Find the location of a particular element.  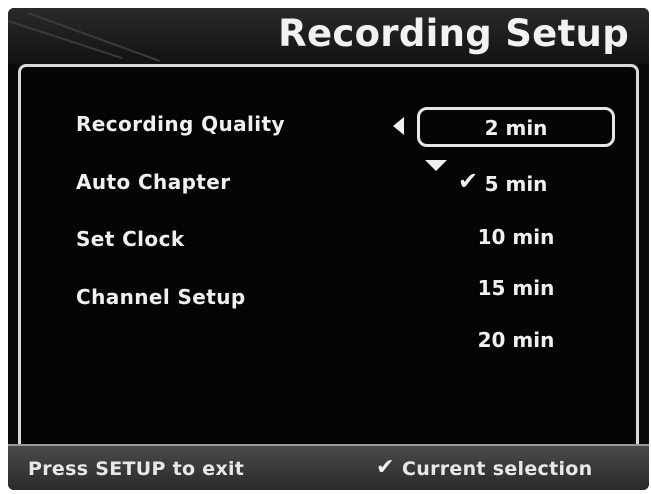

footer-bar: Press SETUP to exit ✔ Current selection is located at coordinates (328, 467).